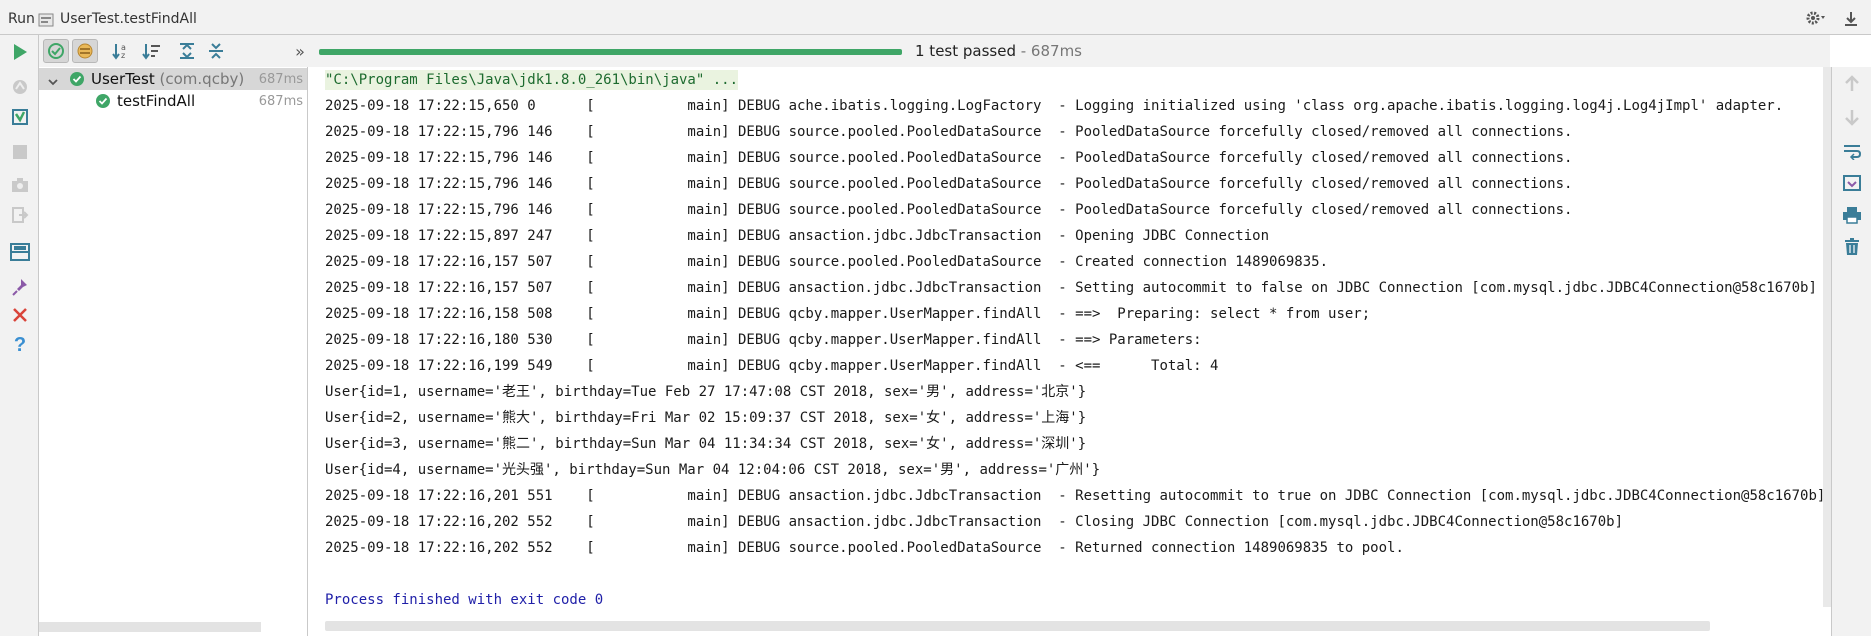 Image resolution: width=1871 pixels, height=636 pixels. What do you see at coordinates (280, 101) in the screenshot?
I see `test-method-duration: 687ms` at bounding box center [280, 101].